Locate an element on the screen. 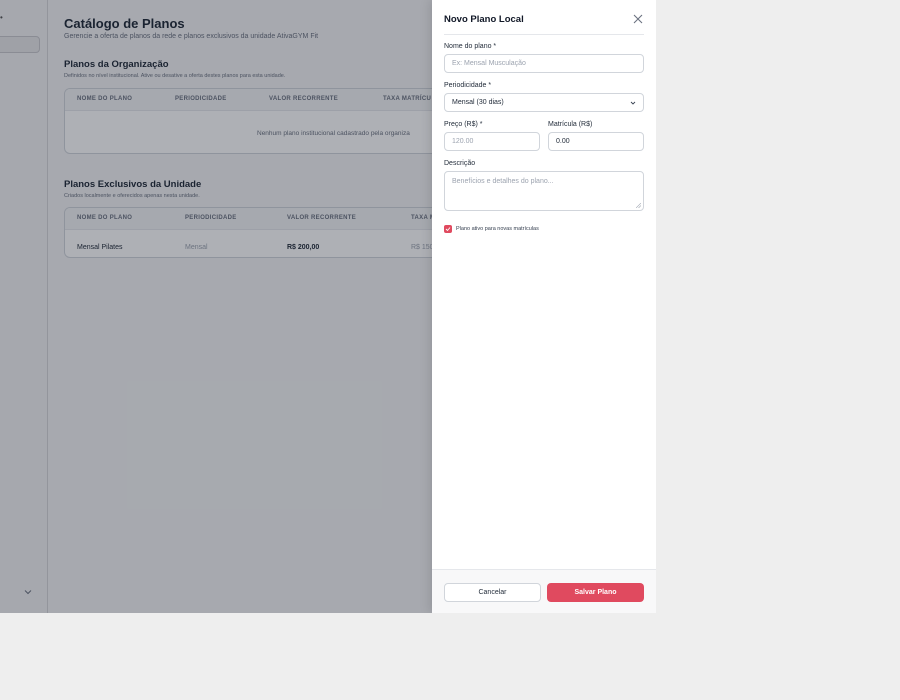 This screenshot has width=900, height=700. enrollment-input: 0.00 is located at coordinates (596, 141).